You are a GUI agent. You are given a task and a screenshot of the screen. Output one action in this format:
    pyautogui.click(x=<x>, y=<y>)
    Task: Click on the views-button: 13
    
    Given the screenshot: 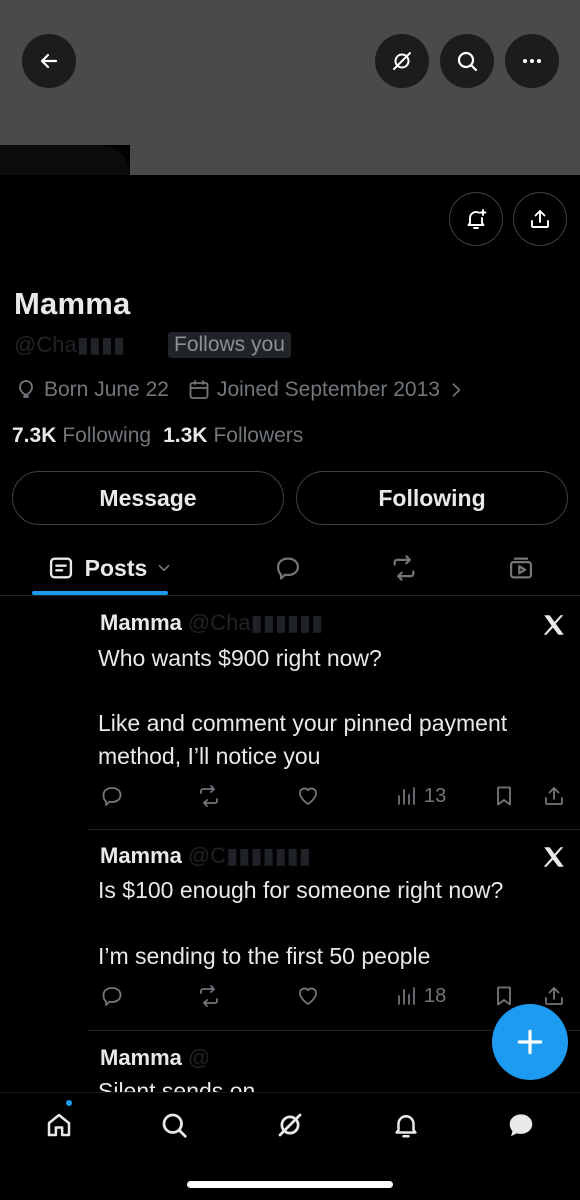 What is the action you would take?
    pyautogui.click(x=420, y=796)
    